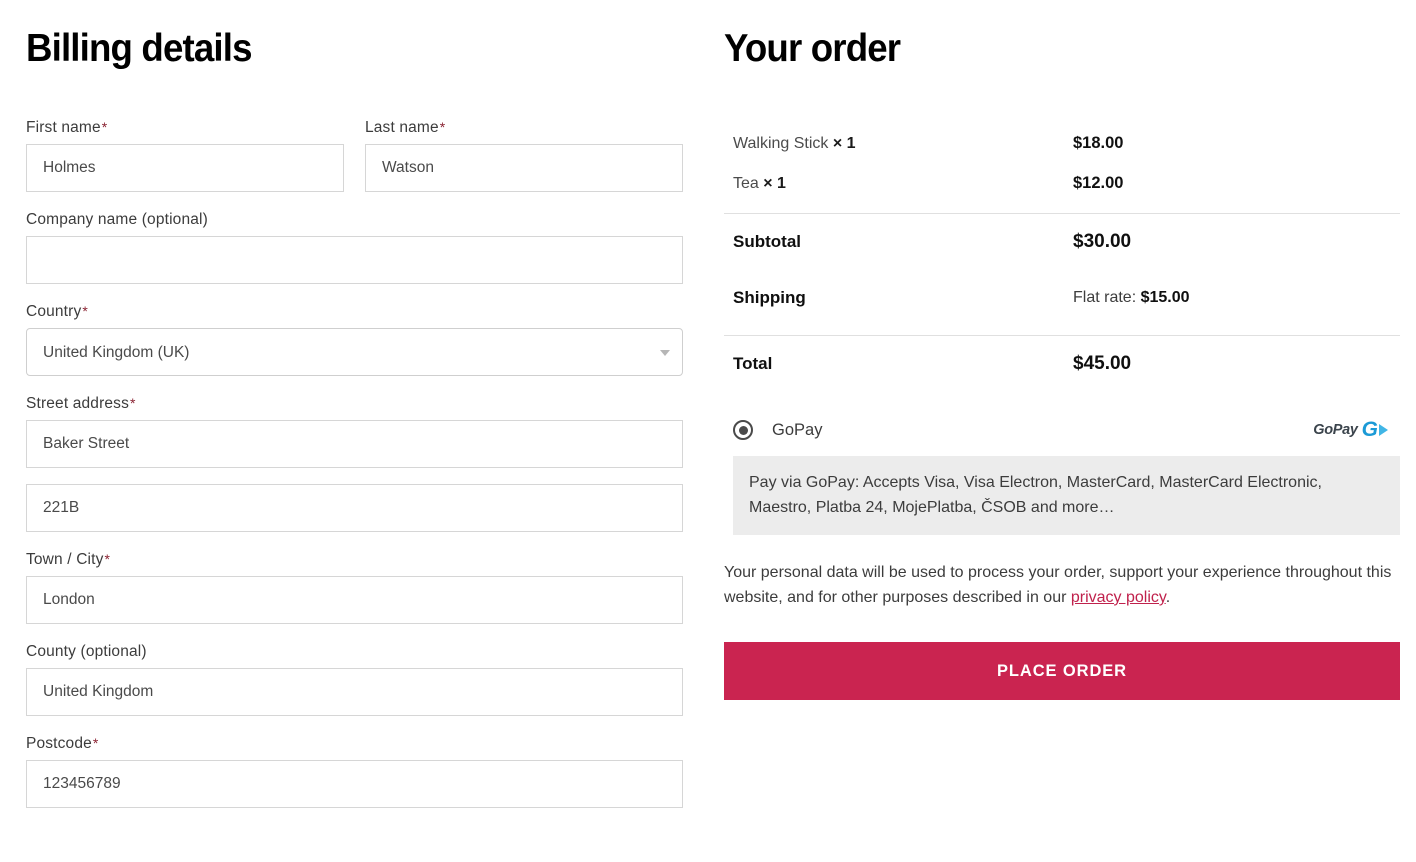 This screenshot has height=862, width=1416. I want to click on last-name-field: Last name*, so click(524, 155).